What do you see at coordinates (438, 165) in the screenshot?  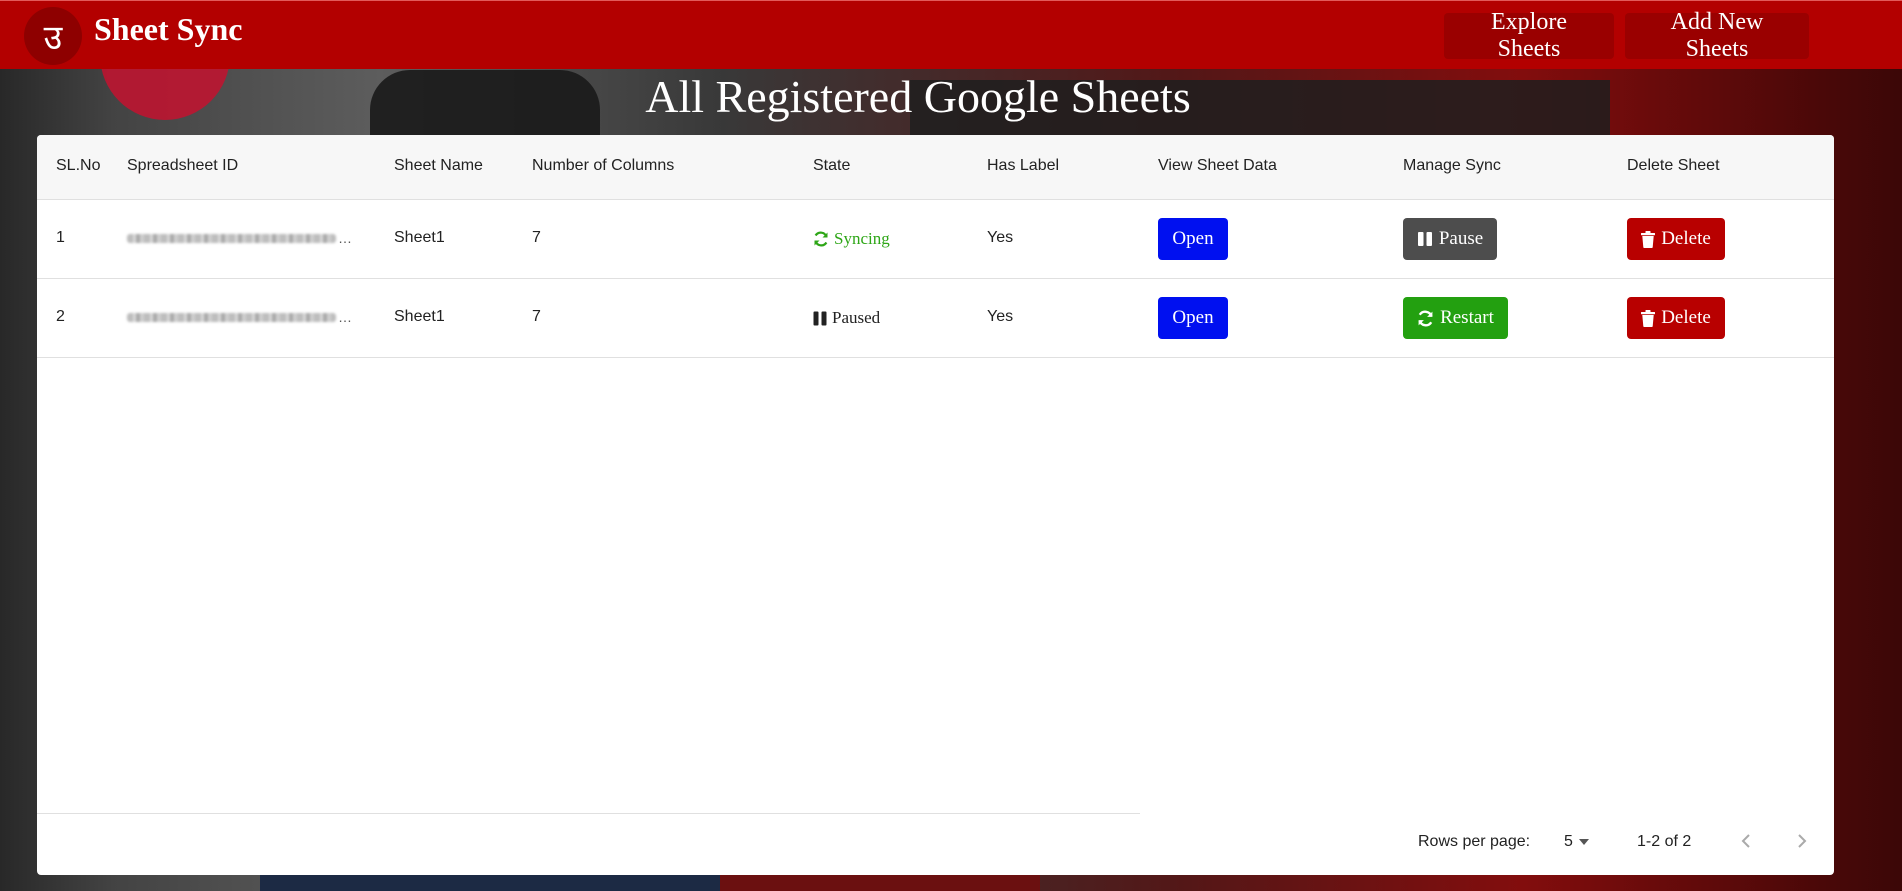 I see `column-header-sheet-name: Sheet Name` at bounding box center [438, 165].